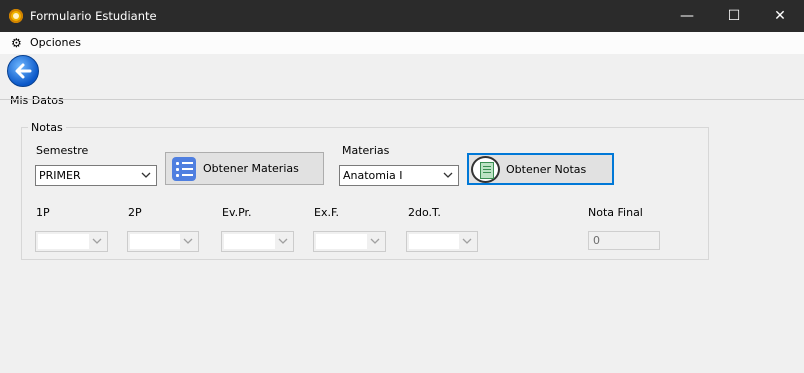 This screenshot has width=804, height=373. What do you see at coordinates (780, 16) in the screenshot?
I see `close-button: ✕` at bounding box center [780, 16].